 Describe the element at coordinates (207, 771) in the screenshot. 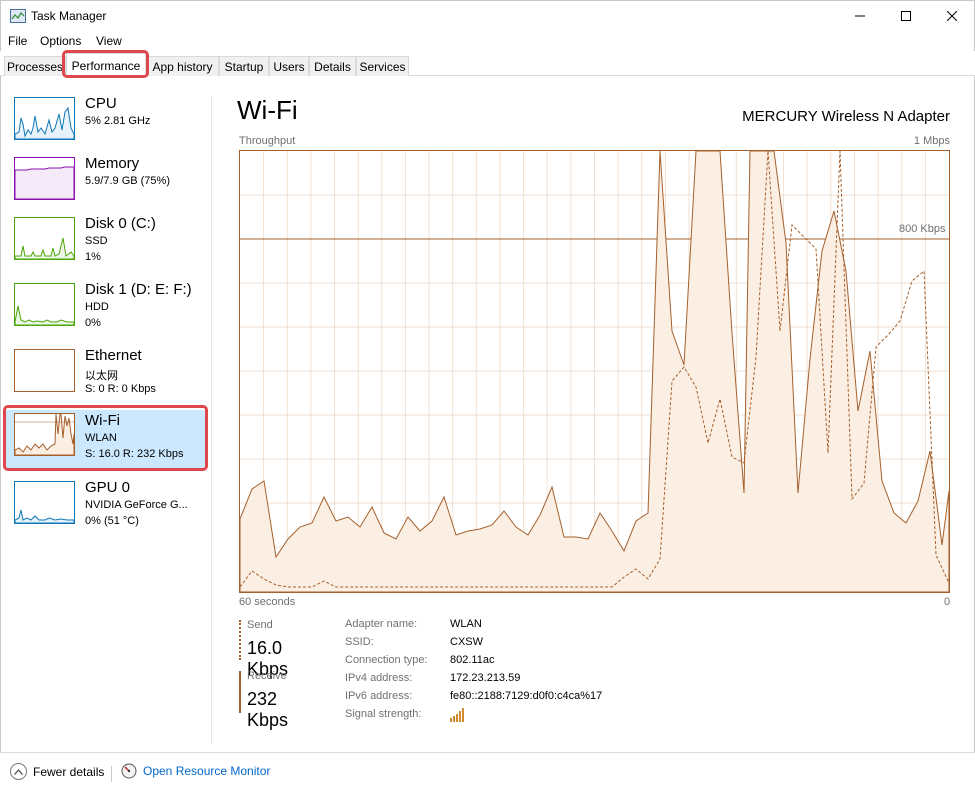

I see `resource-monitor-label: Open Resource Monitor` at that location.